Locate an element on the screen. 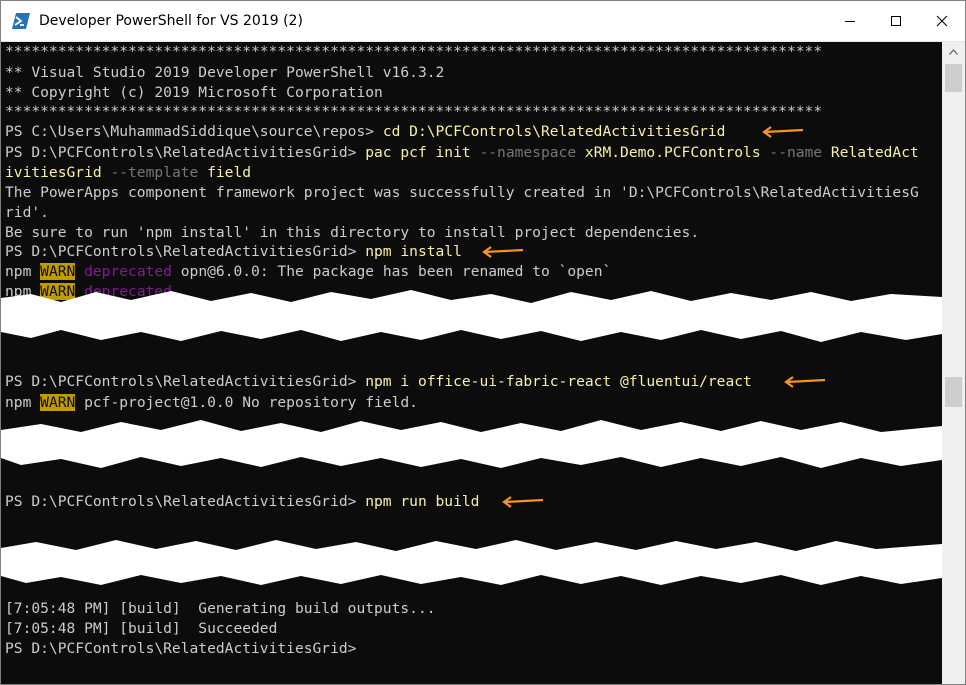  minimize-icon is located at coordinates (850, 21).